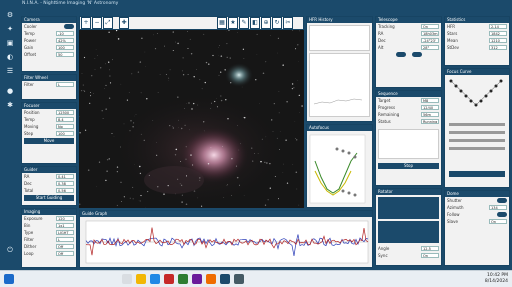 Image resolution: width=512 pixels, height=287 pixels. Describe the element at coordinates (65, 246) in the screenshot. I see `dither-select: Off` at that location.